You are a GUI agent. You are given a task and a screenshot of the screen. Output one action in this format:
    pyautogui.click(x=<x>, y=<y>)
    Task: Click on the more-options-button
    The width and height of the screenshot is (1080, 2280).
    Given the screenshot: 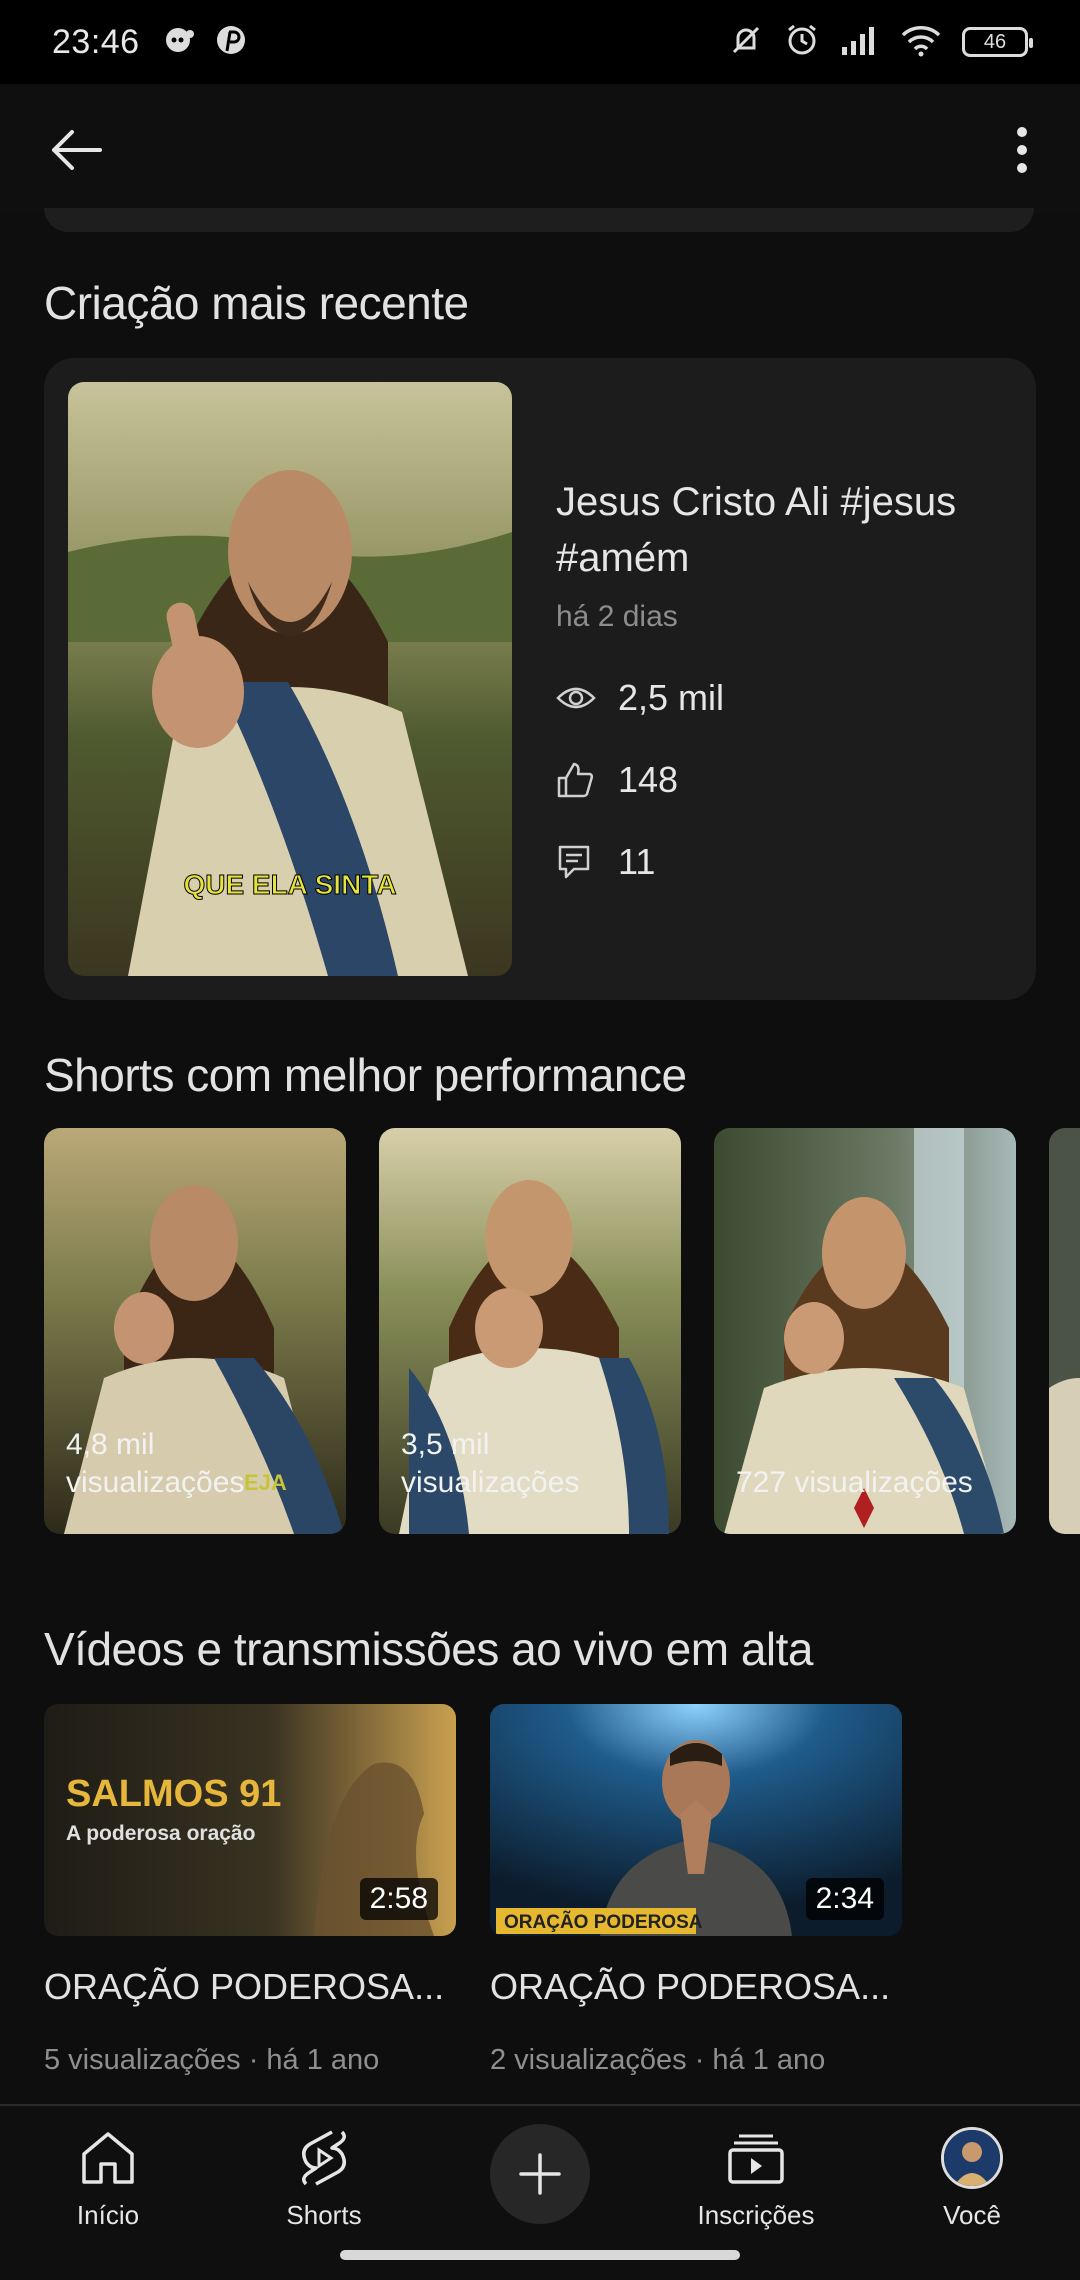 What is the action you would take?
    pyautogui.click(x=1022, y=150)
    